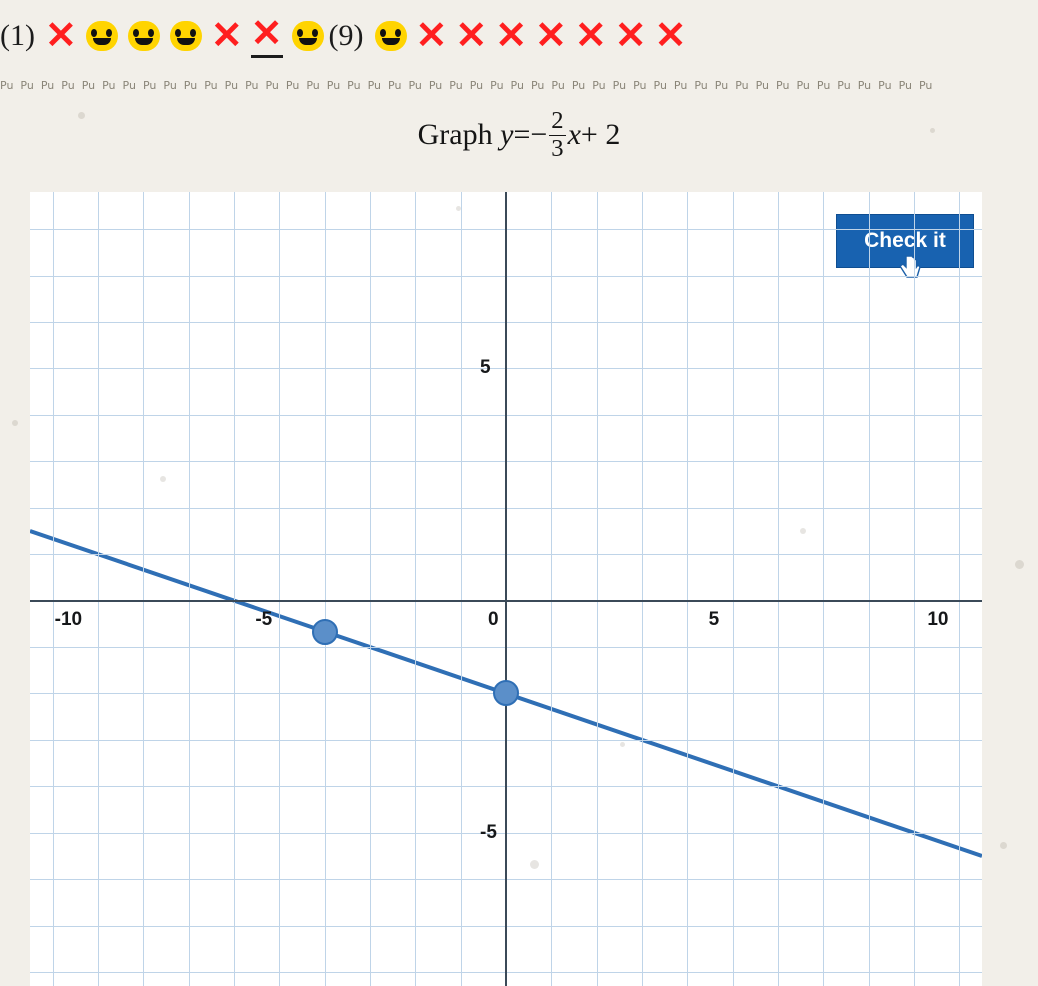 Image resolution: width=1038 pixels, height=986 pixels. Describe the element at coordinates (264, 619) in the screenshot. I see `x-axis-tick-label: -5` at that location.